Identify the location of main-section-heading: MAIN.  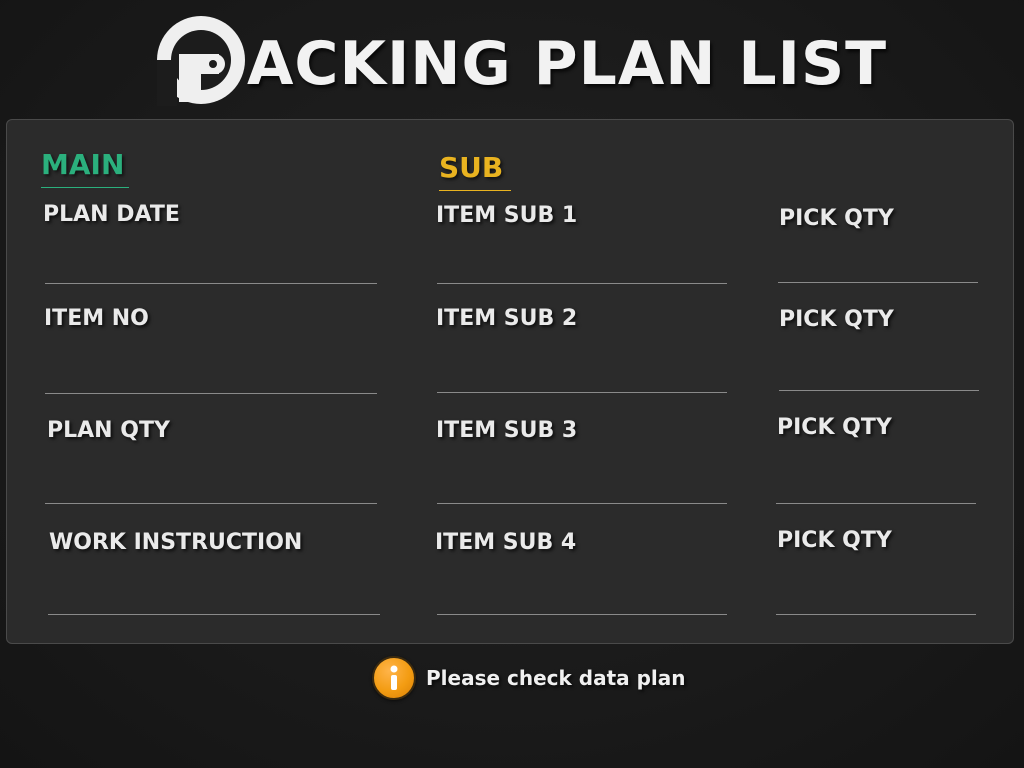
(85, 168).